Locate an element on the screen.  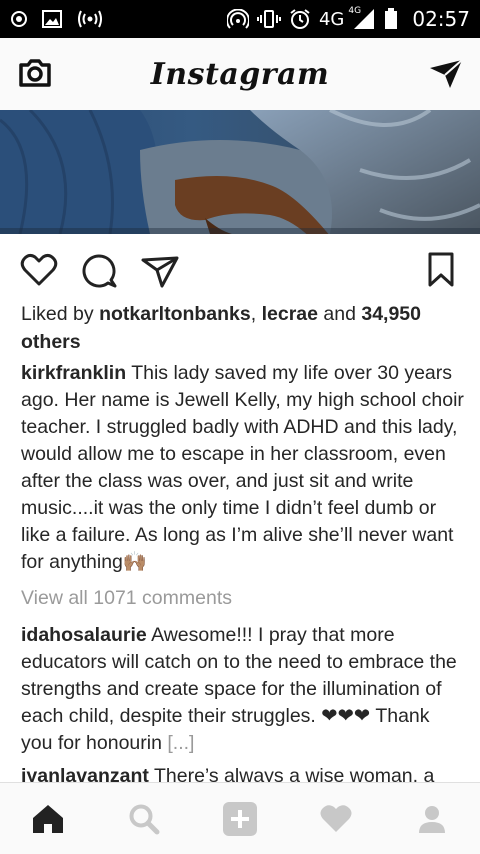
comment-username: iyanlavanzant is located at coordinates (85, 774).